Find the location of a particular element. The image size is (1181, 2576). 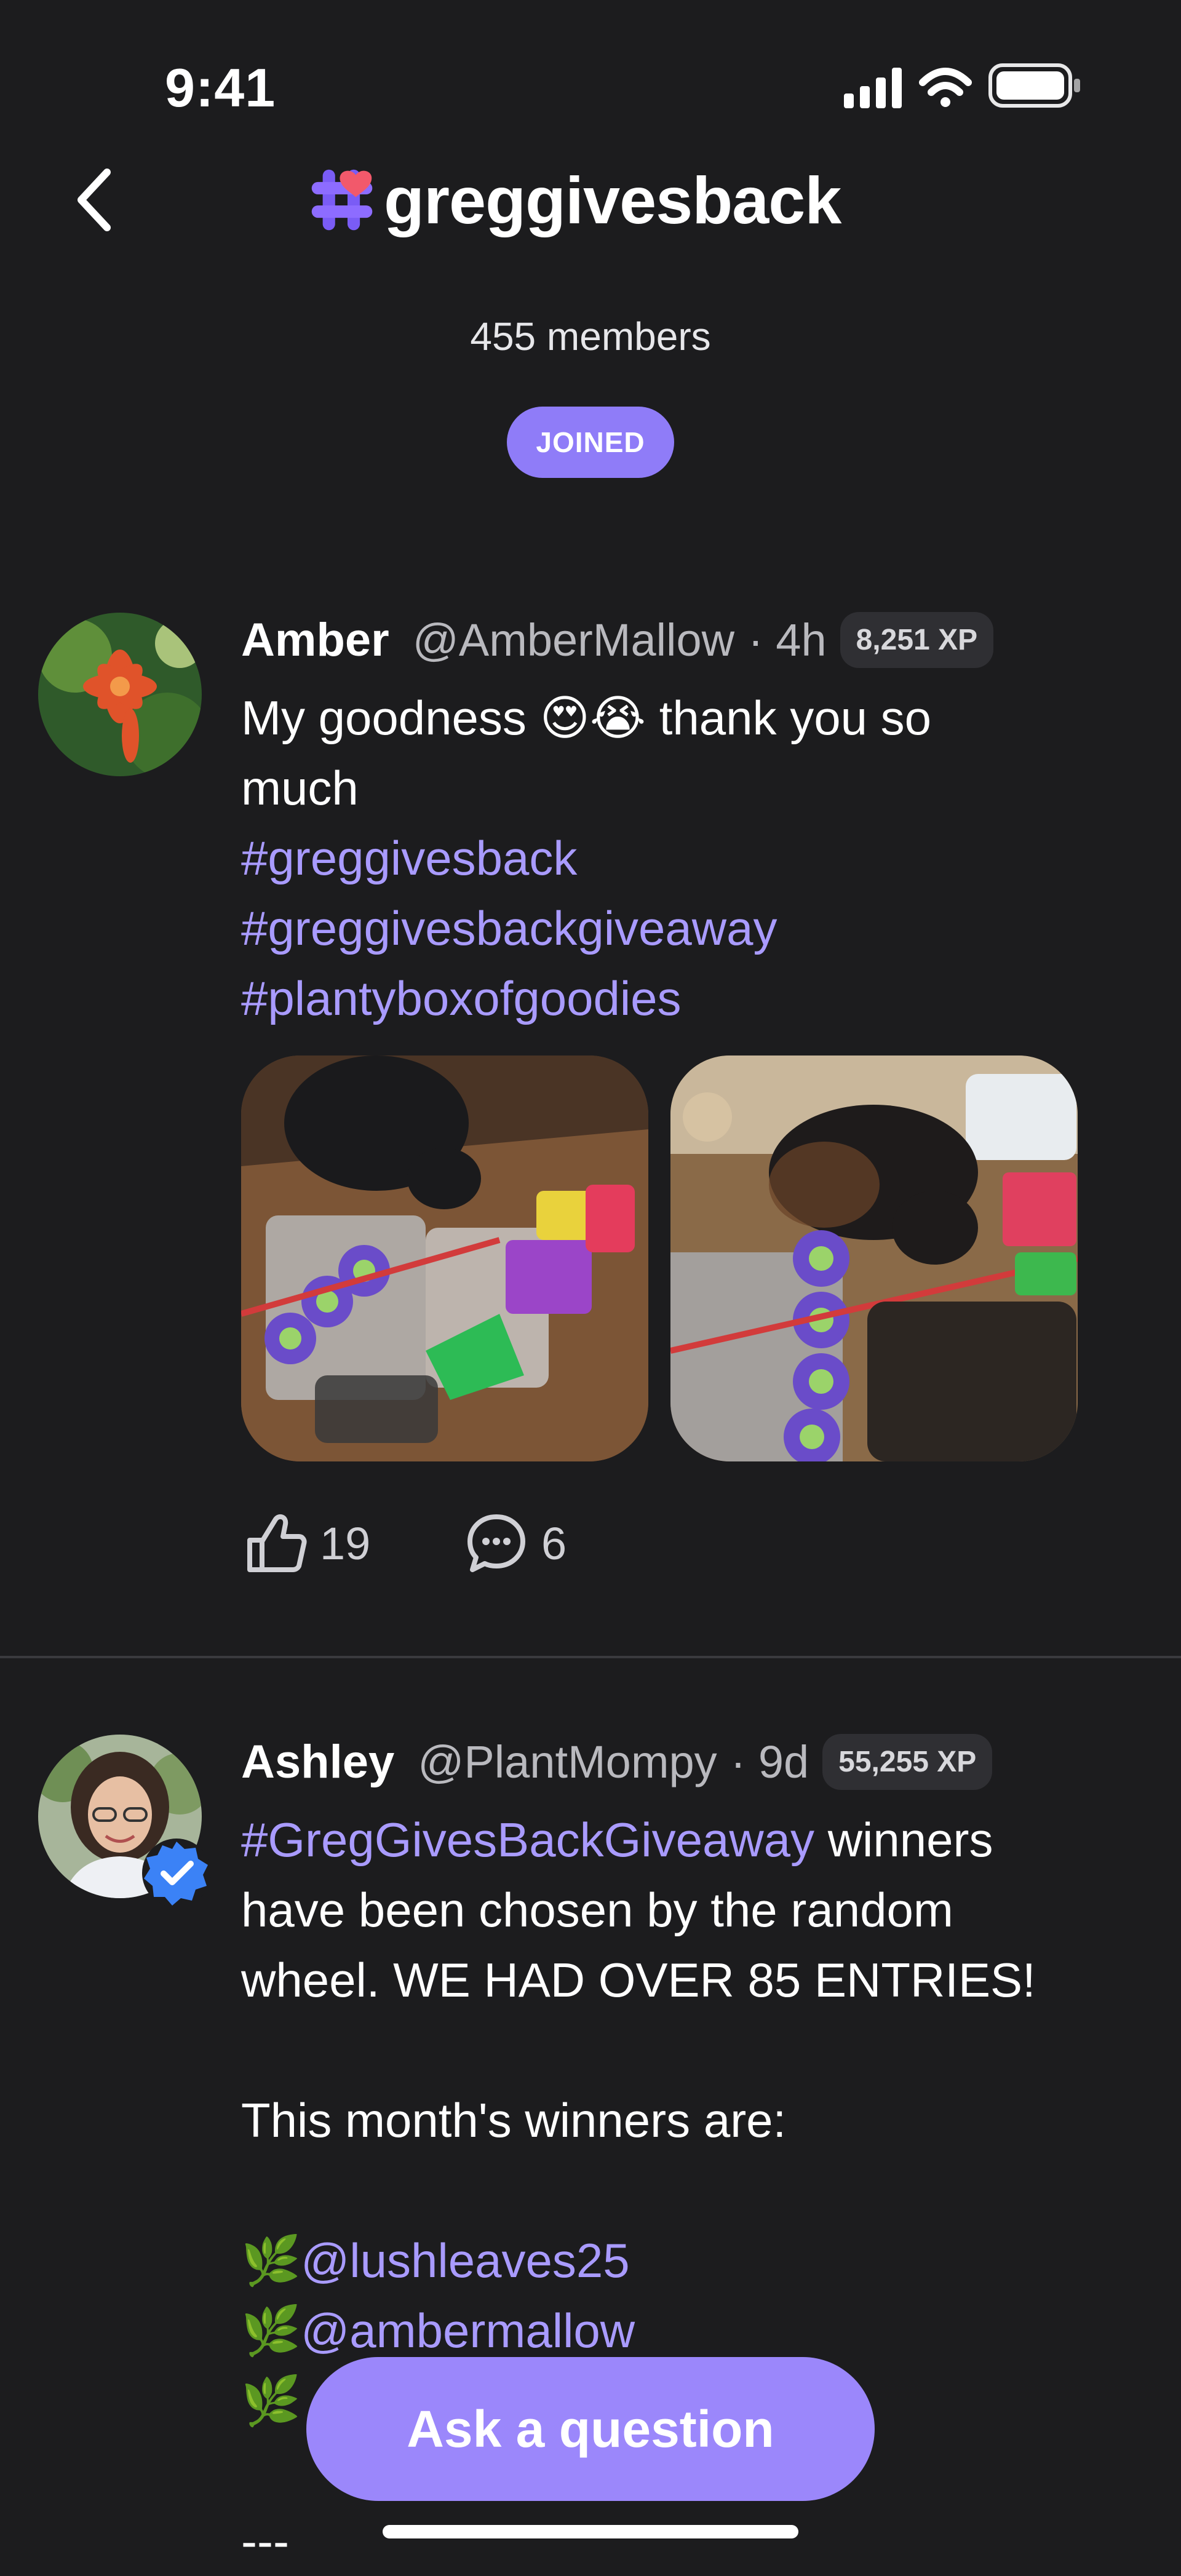

home-indicator is located at coordinates (590, 2531).